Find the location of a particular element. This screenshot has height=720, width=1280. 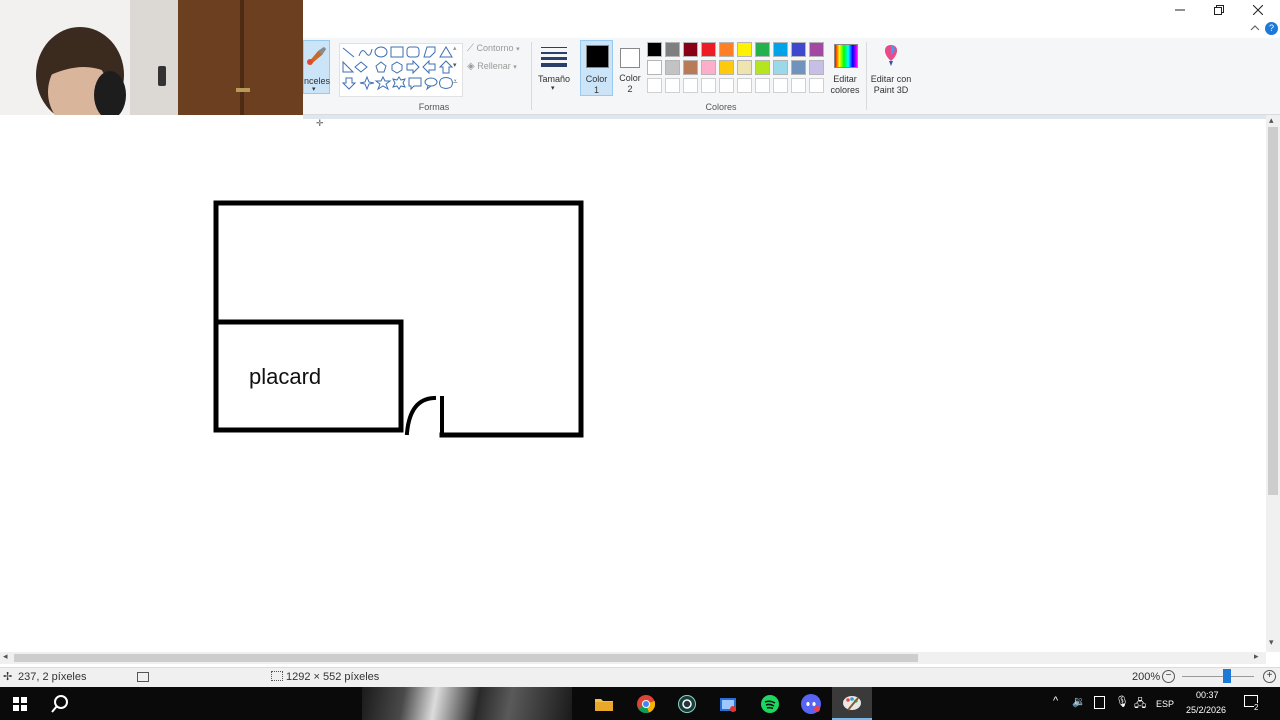

help-button: ? is located at coordinates (1271, 28).